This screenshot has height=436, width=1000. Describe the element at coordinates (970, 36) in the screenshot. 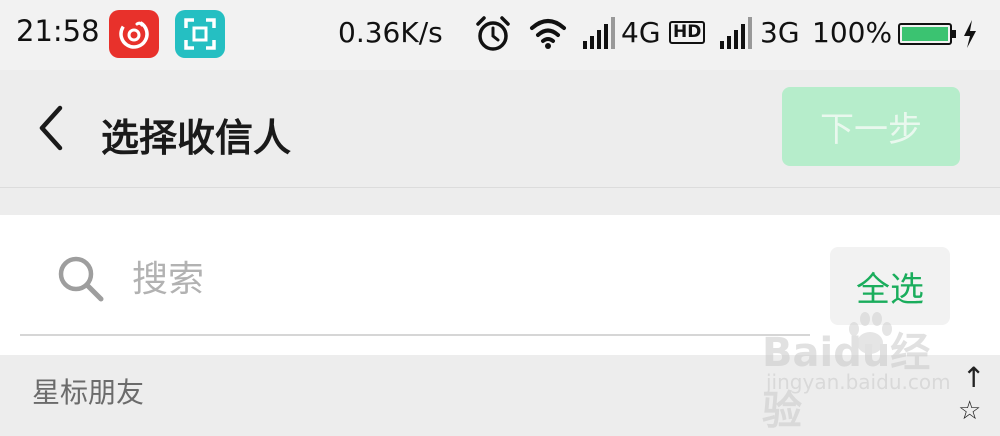

I see `charging-icon` at that location.